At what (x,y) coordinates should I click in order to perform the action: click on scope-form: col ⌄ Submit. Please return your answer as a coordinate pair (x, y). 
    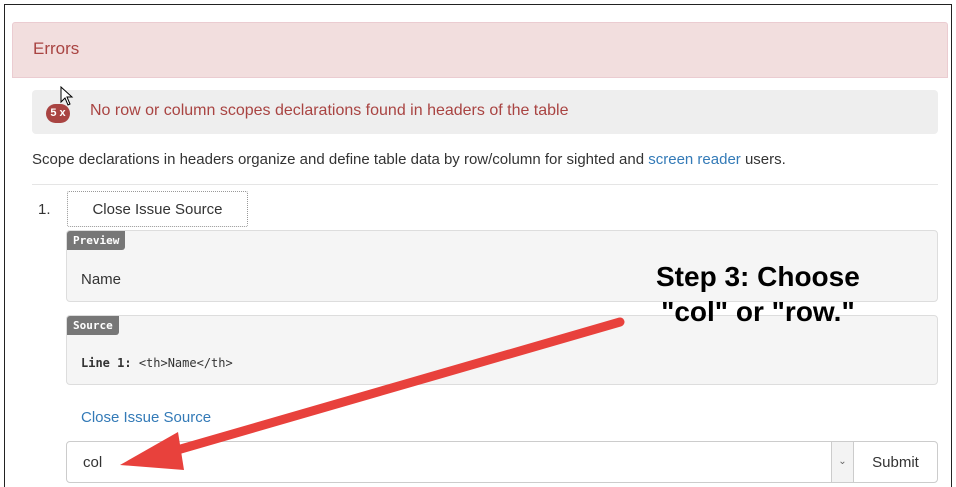
    Looking at the image, I should click on (502, 462).